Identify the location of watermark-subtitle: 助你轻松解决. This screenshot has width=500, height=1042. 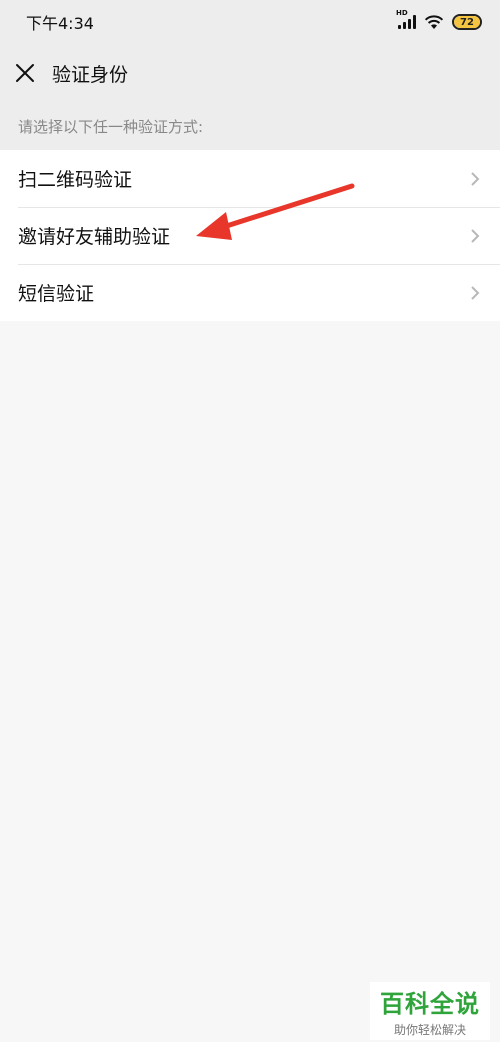
(429, 1030).